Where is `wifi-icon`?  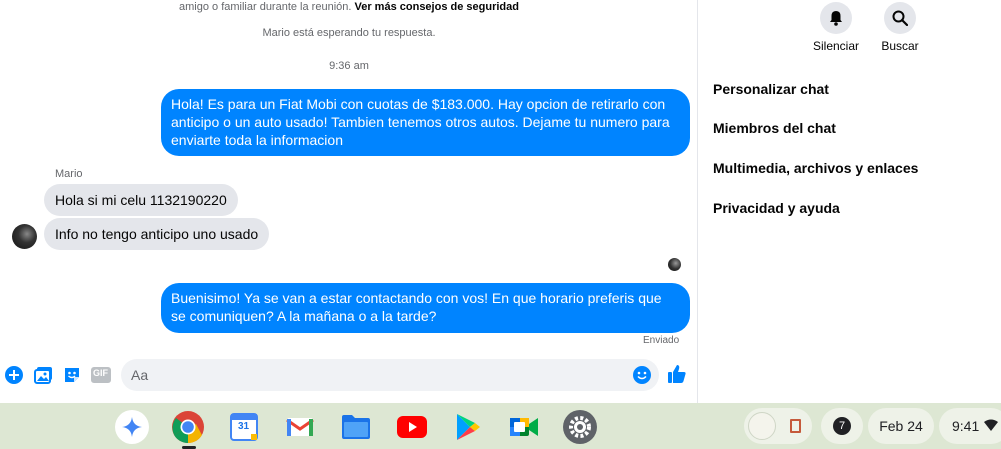 wifi-icon is located at coordinates (991, 426).